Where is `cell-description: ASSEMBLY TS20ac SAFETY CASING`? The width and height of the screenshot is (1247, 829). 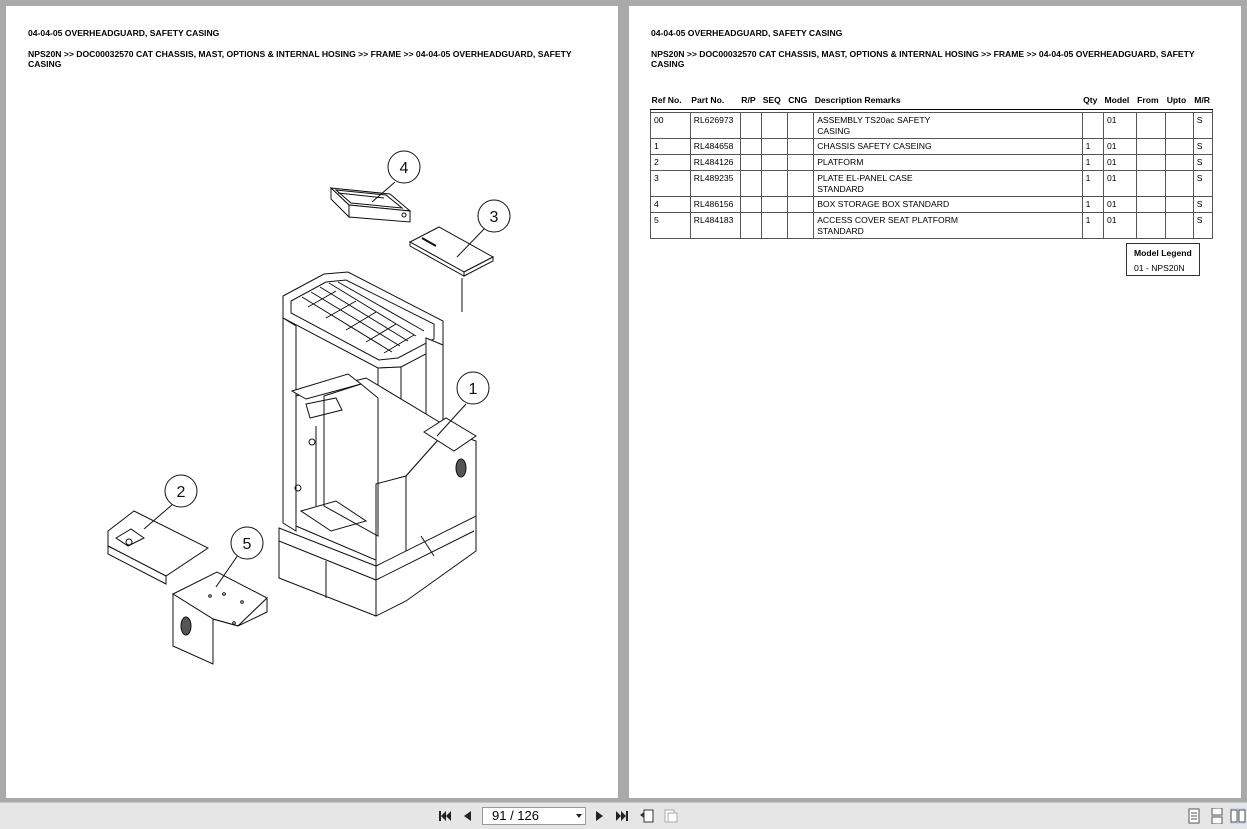 cell-description: ASSEMBLY TS20ac SAFETY CASING is located at coordinates (948, 125).